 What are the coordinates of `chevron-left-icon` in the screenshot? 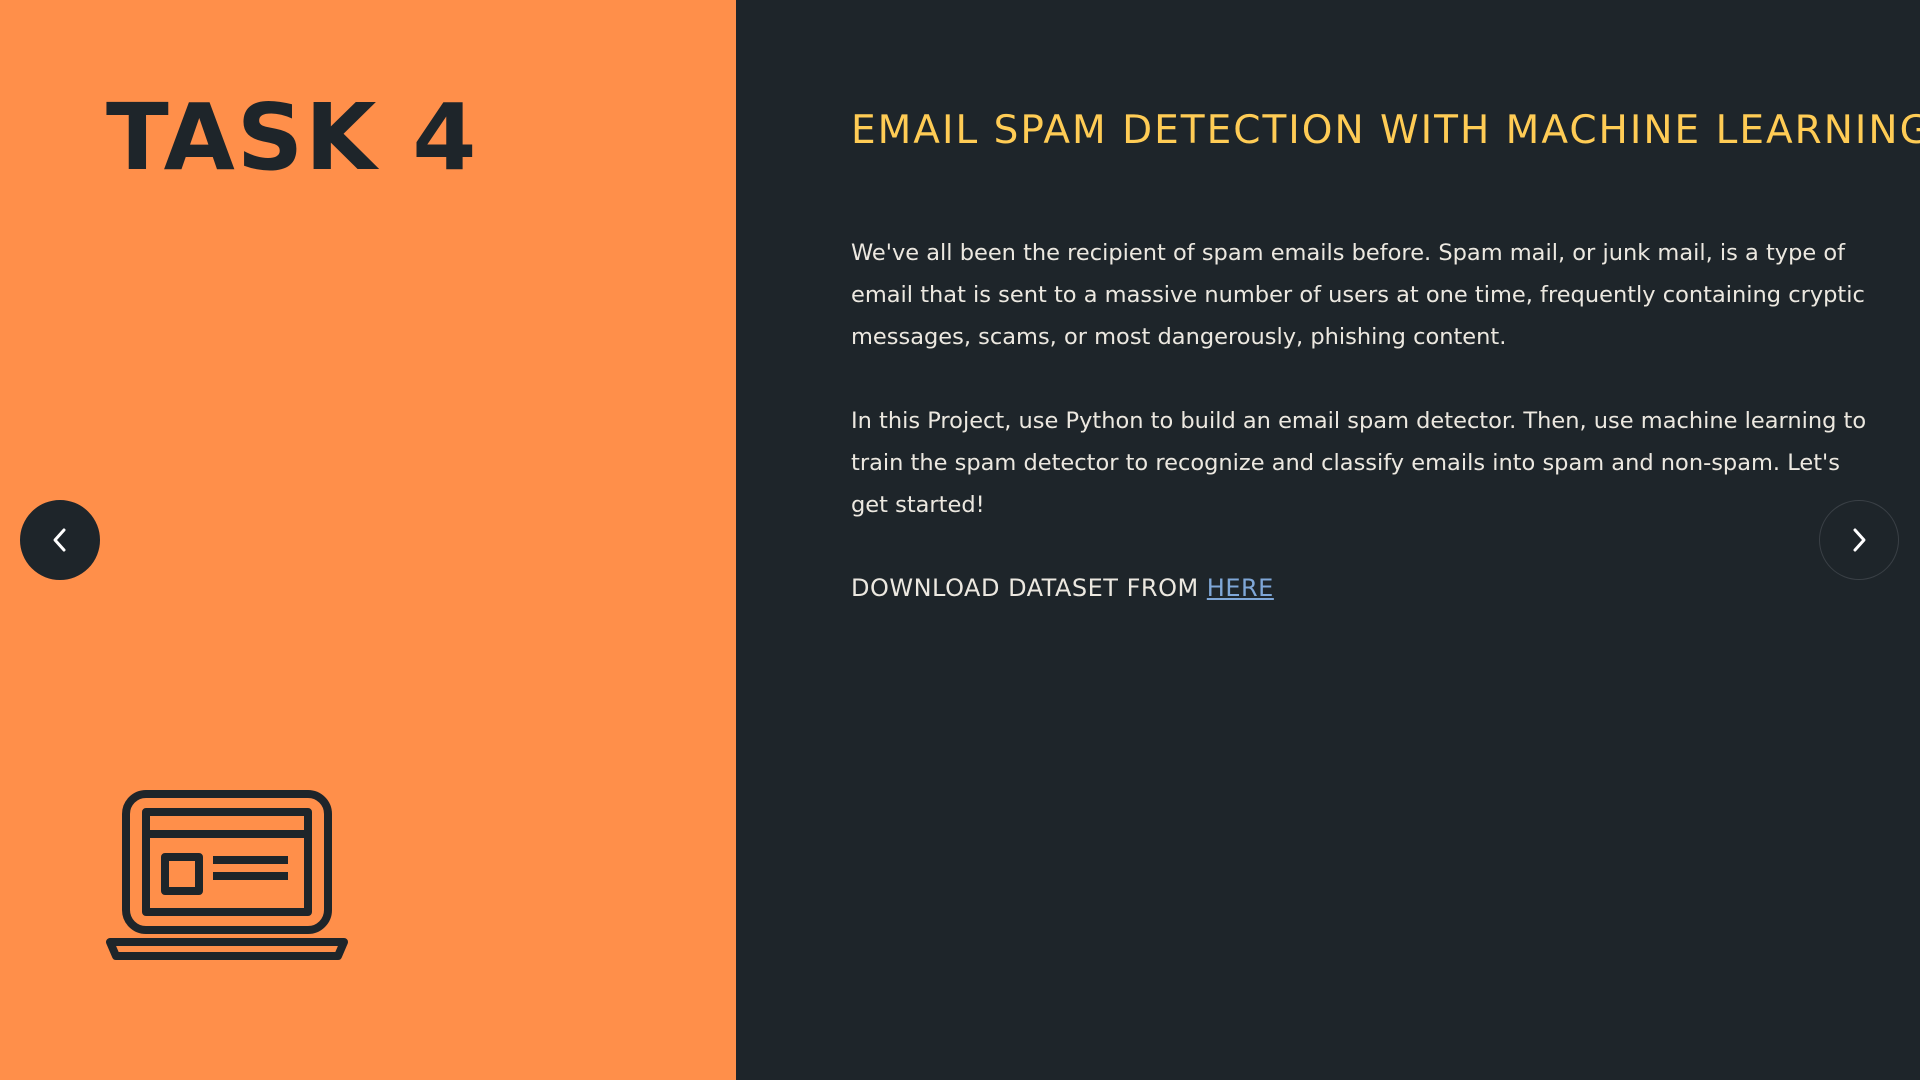 It's located at (59, 540).